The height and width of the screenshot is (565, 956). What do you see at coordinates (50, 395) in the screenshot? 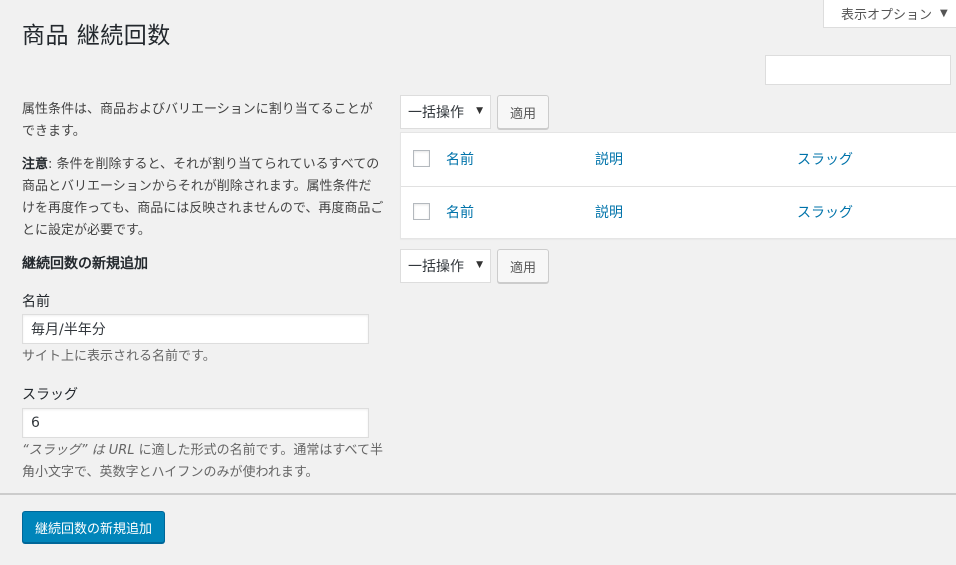
I see `slug-label: スラッグ` at bounding box center [50, 395].